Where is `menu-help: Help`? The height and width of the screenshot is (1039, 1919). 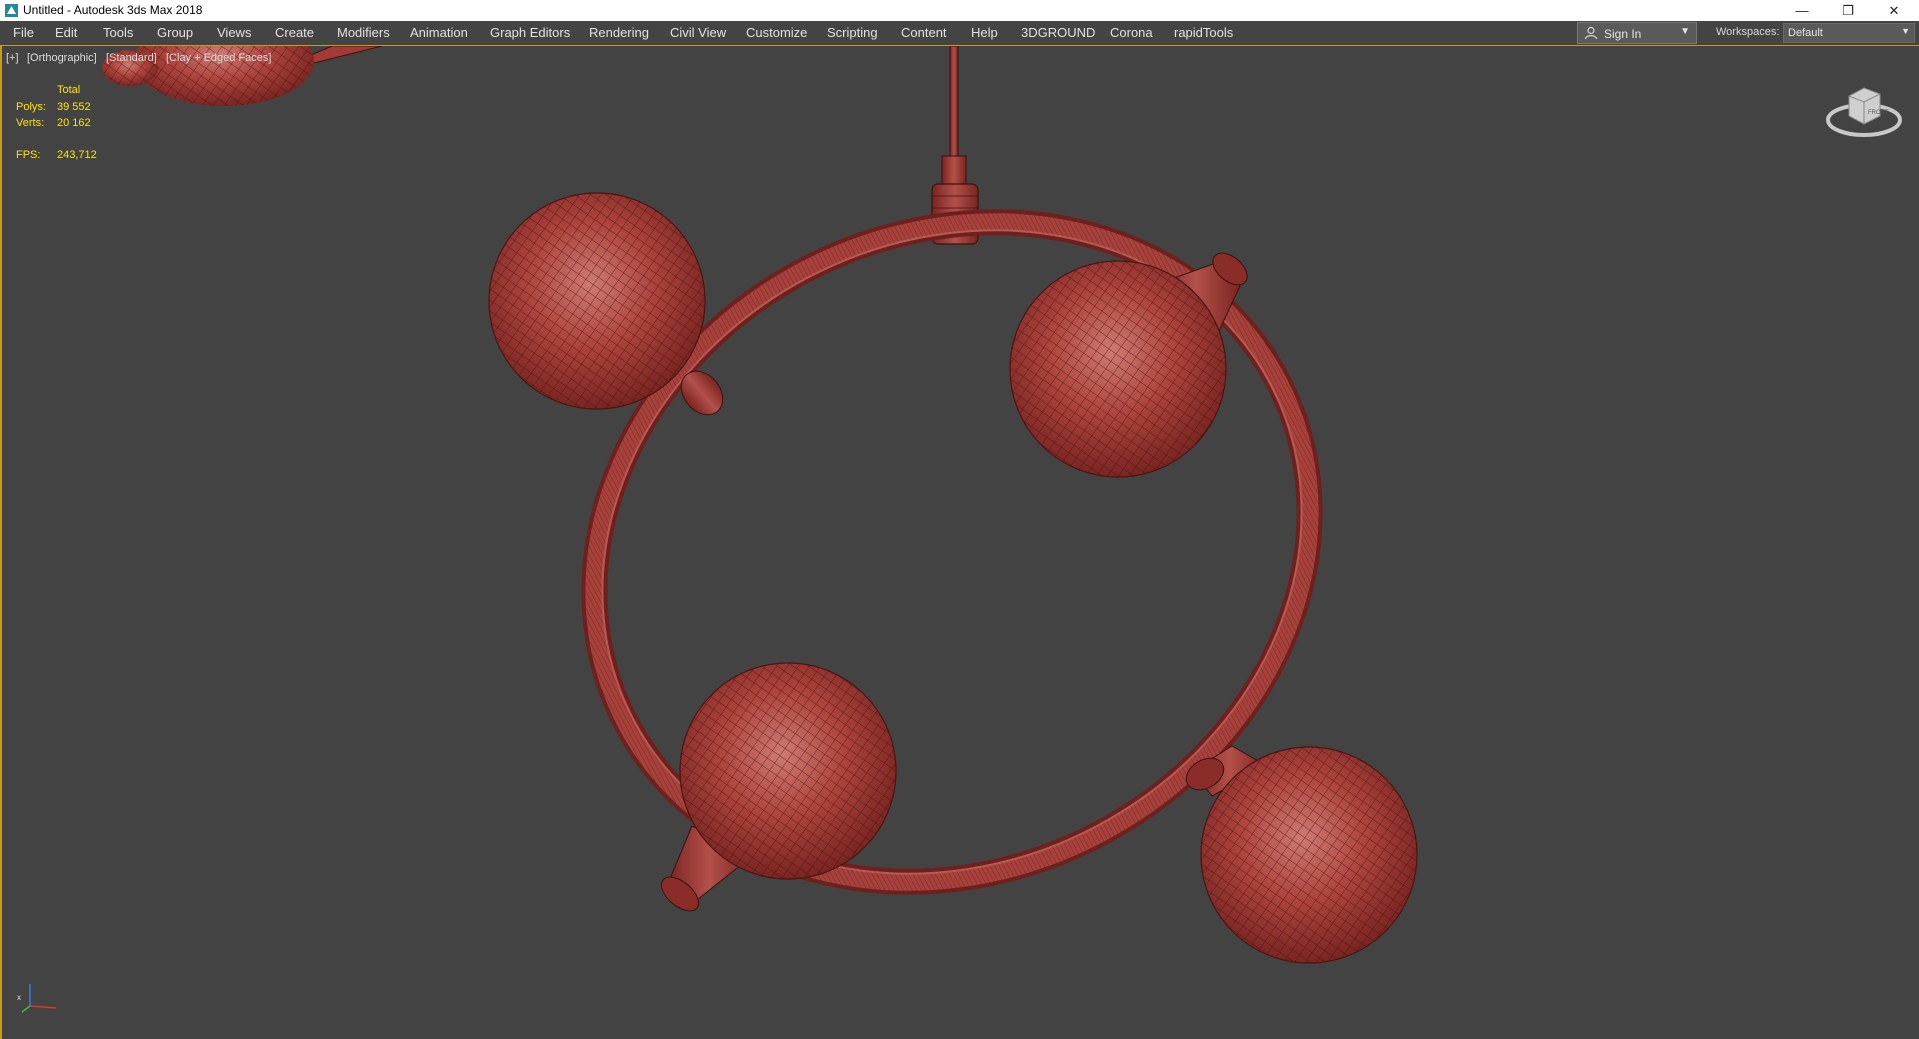
menu-help: Help is located at coordinates (984, 33).